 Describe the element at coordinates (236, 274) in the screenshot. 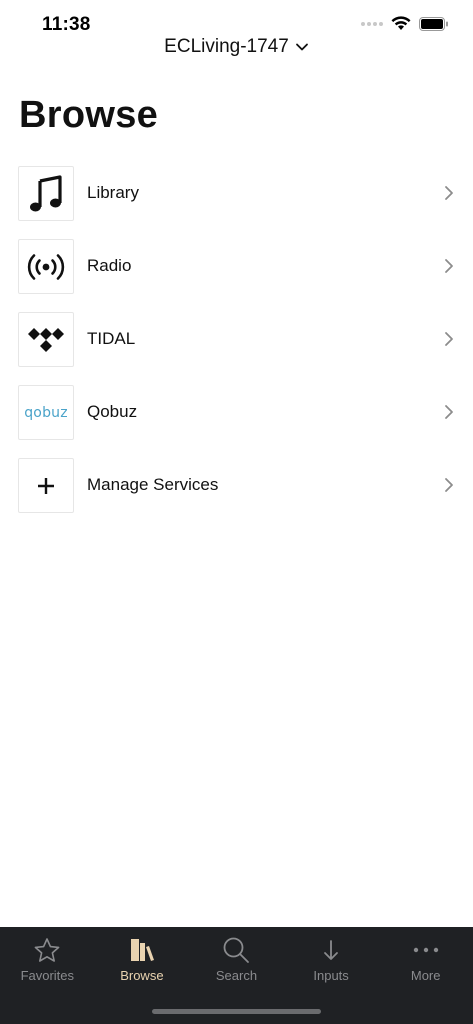

I see `browse-row-radio: Radio` at that location.